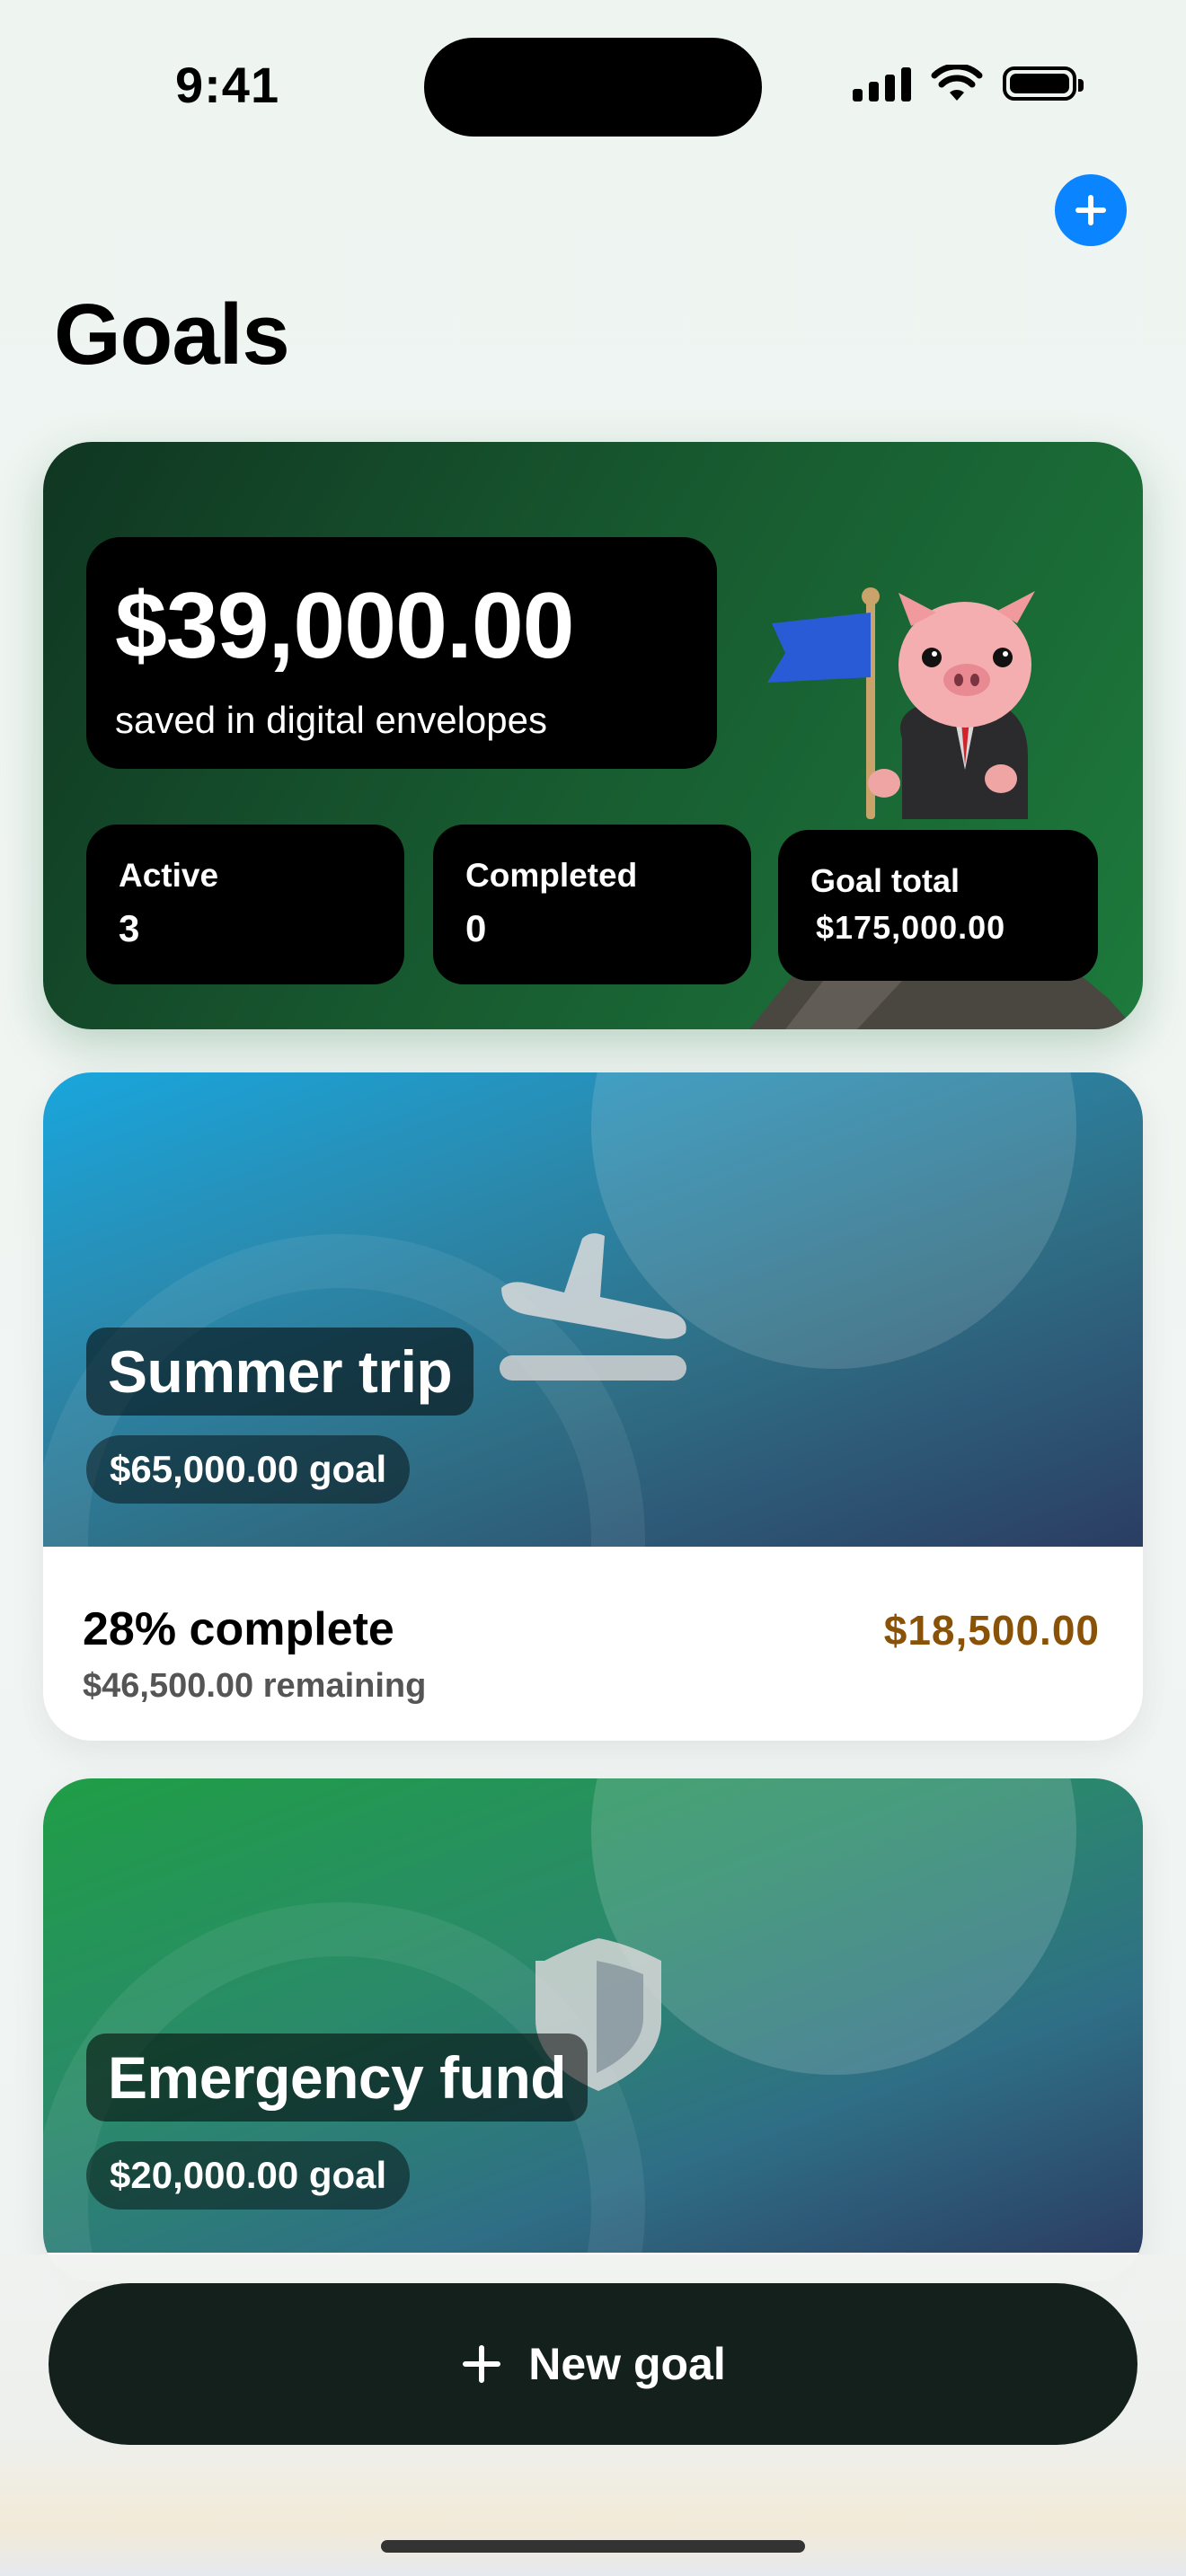 The height and width of the screenshot is (2576, 1186). I want to click on active-value: 3, so click(129, 928).